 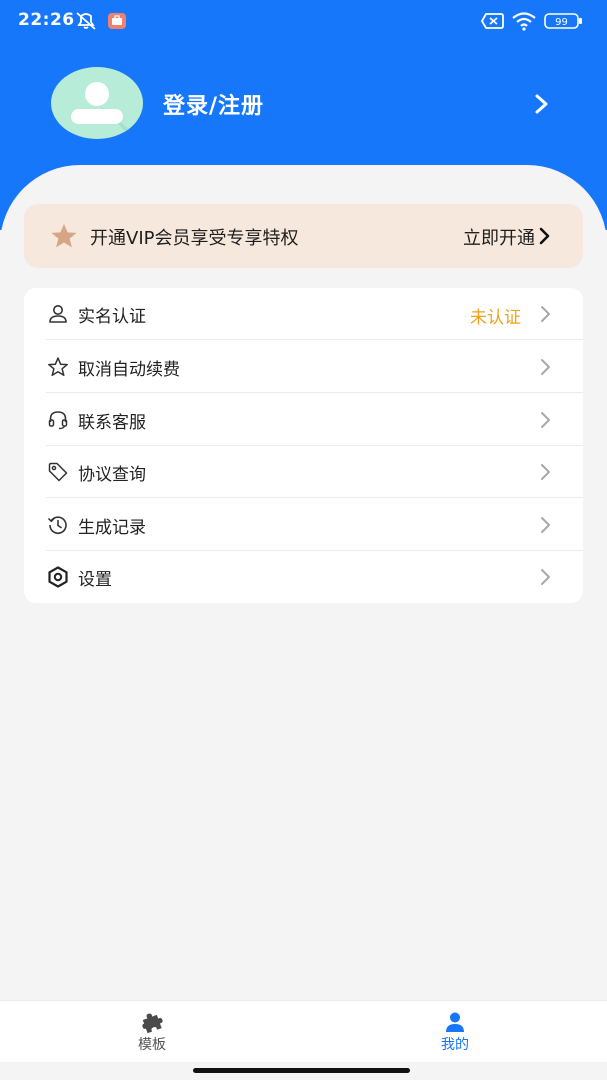 What do you see at coordinates (301, 1070) in the screenshot?
I see `home-indicator` at bounding box center [301, 1070].